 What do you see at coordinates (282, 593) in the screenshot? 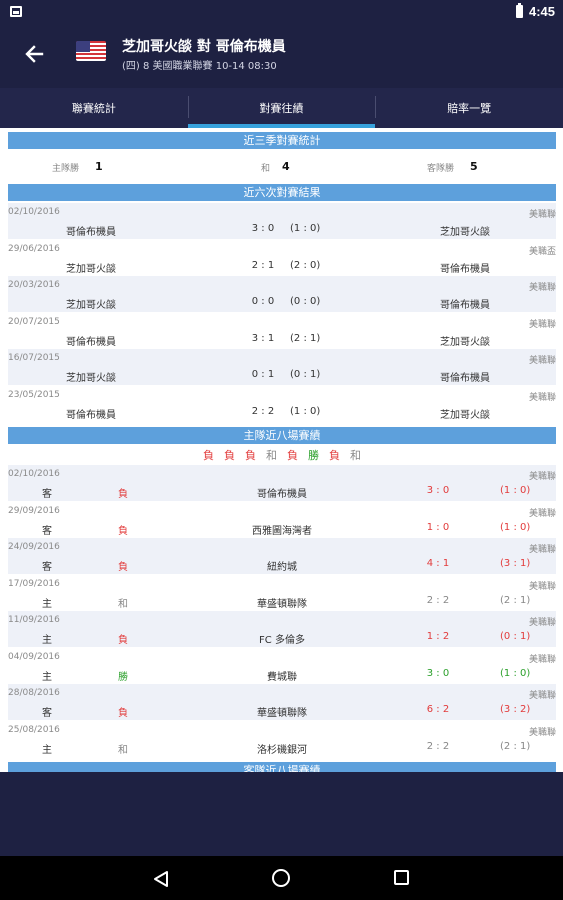
I see `recent-match-row: 17/09/2016 美職聯主 和 華盛頓聯隊 2 : 2 (2 : 1)` at bounding box center [282, 593].